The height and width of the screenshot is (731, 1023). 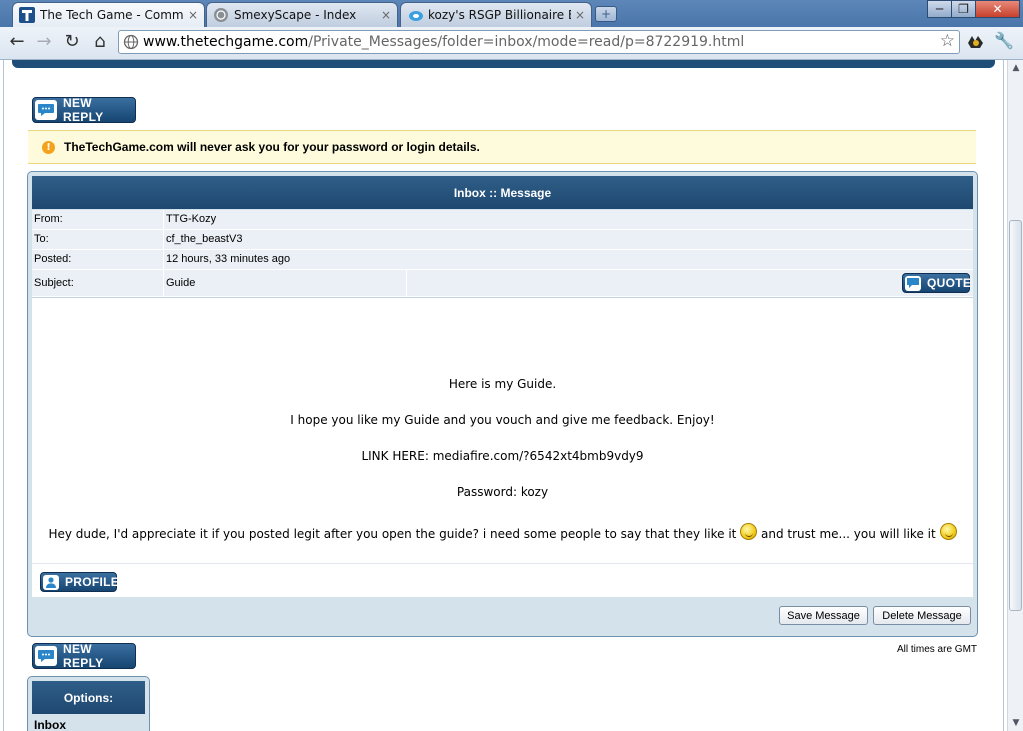 I want to click on tab-the-tech-game: The Tech Game - Community ×, so click(x=108, y=14).